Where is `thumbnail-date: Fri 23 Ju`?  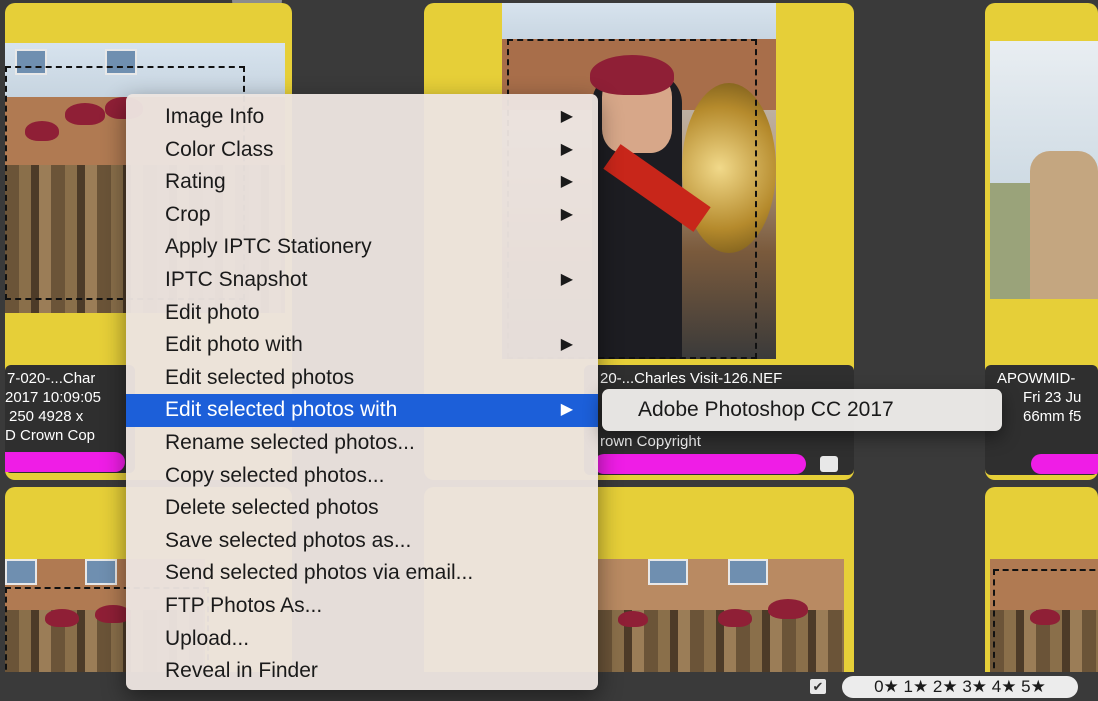
thumbnail-date: Fri 23 Ju is located at coordinates (1052, 397).